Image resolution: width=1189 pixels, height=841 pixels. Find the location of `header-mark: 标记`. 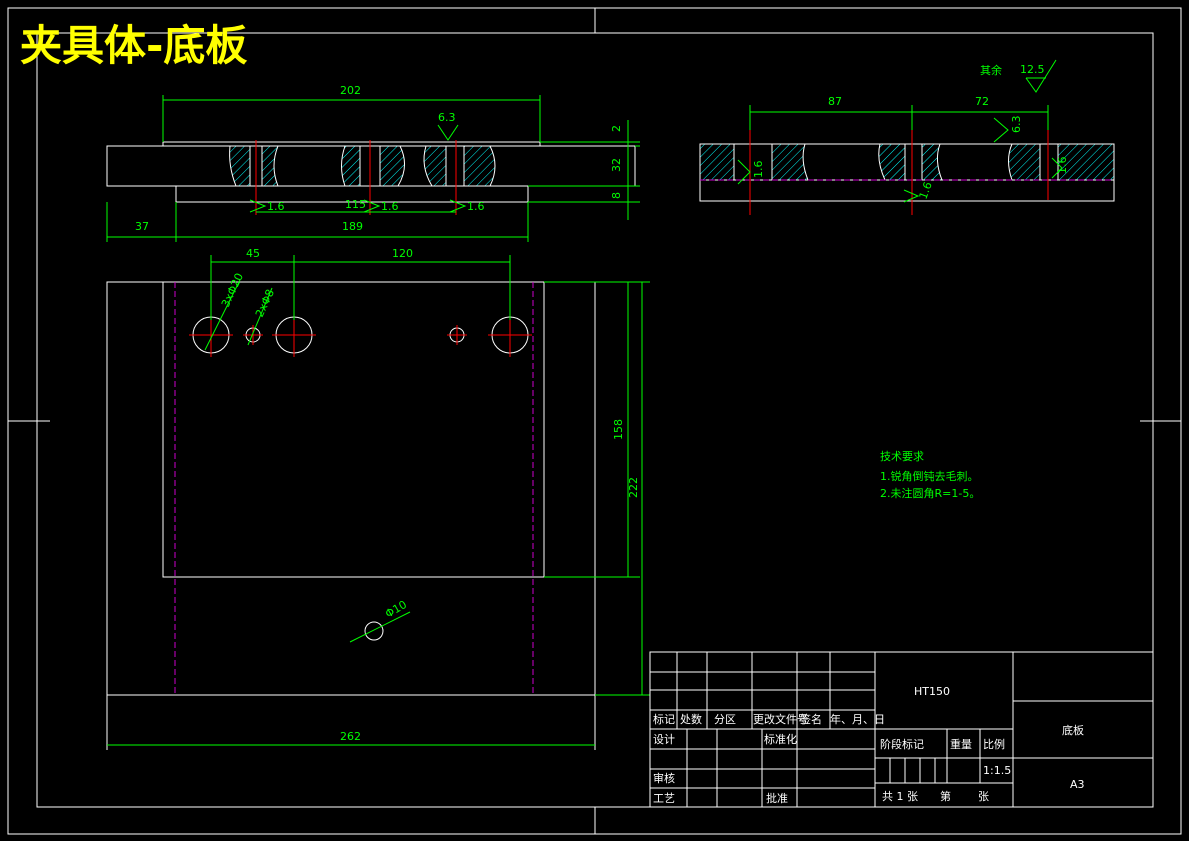

header-mark: 标记 is located at coordinates (664, 719).